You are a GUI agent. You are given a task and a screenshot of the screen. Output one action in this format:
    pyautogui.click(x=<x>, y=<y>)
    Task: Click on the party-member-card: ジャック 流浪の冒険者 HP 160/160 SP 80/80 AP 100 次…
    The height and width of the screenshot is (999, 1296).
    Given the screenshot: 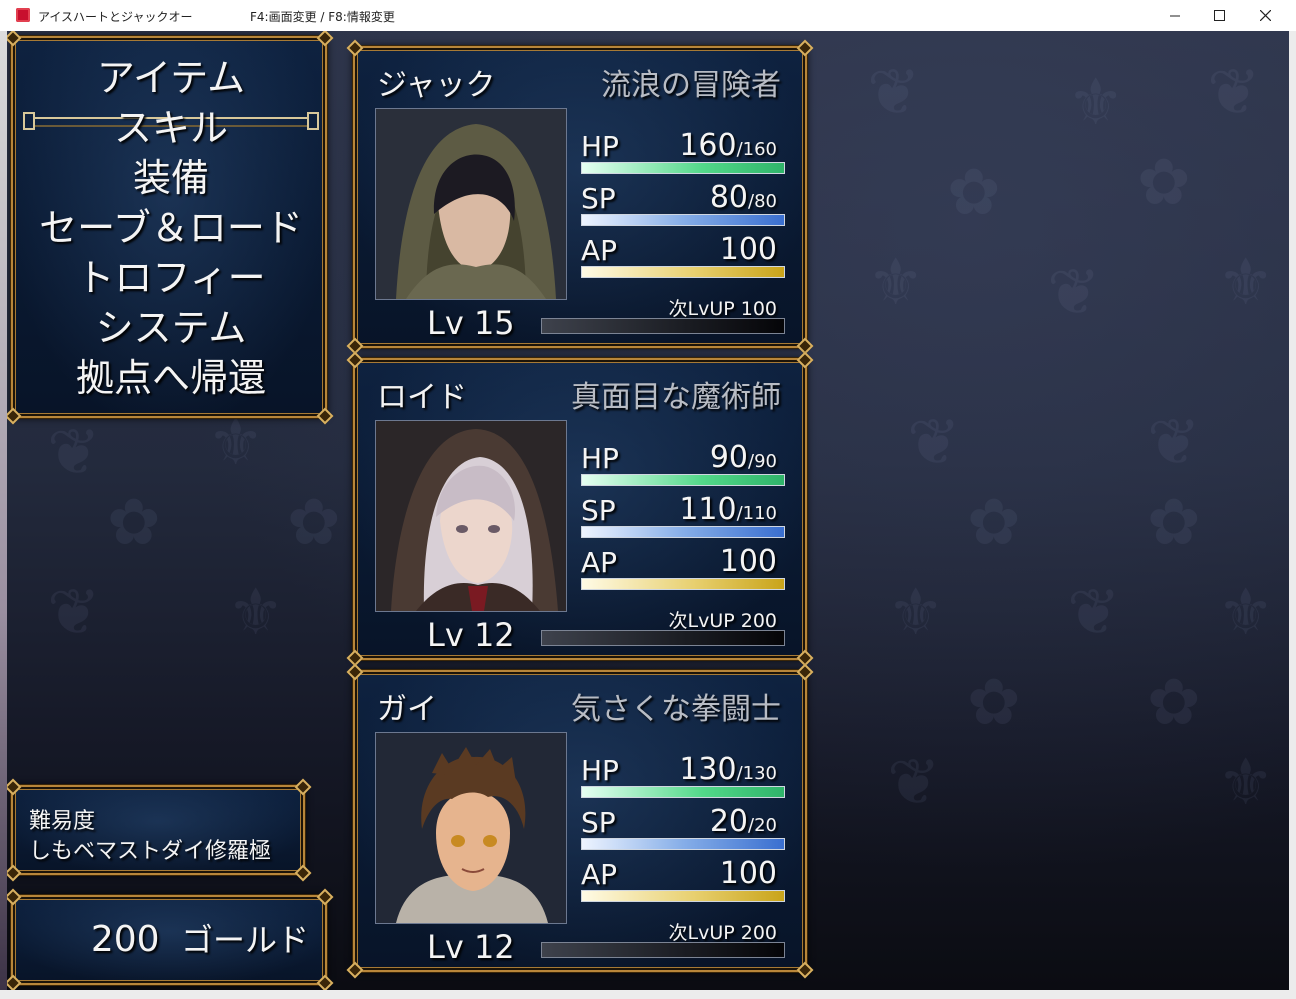 What is the action you would take?
    pyautogui.click(x=580, y=197)
    